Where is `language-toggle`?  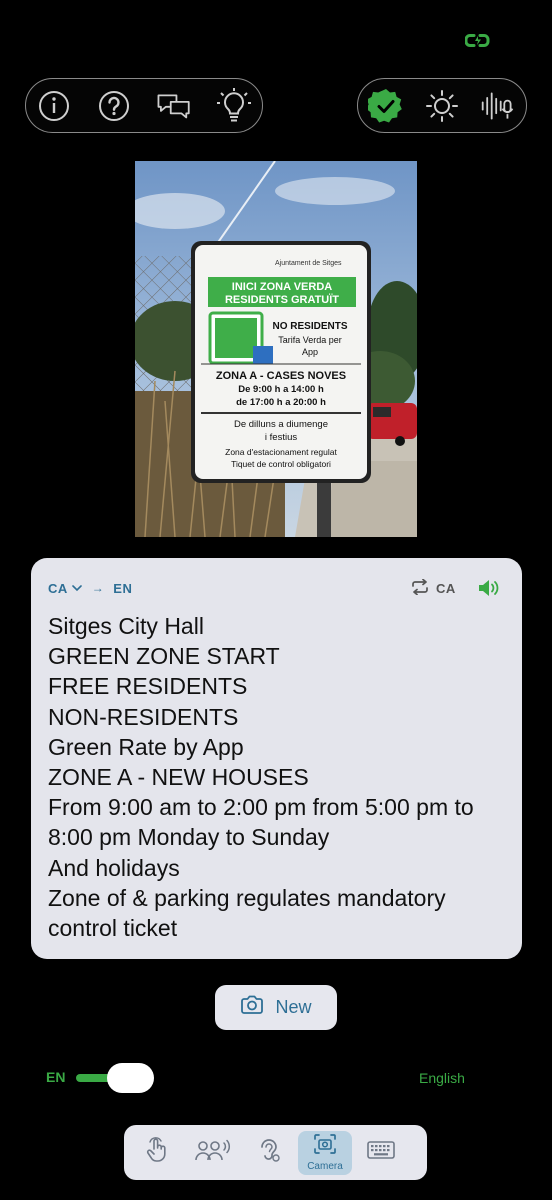
language-toggle is located at coordinates (115, 1078).